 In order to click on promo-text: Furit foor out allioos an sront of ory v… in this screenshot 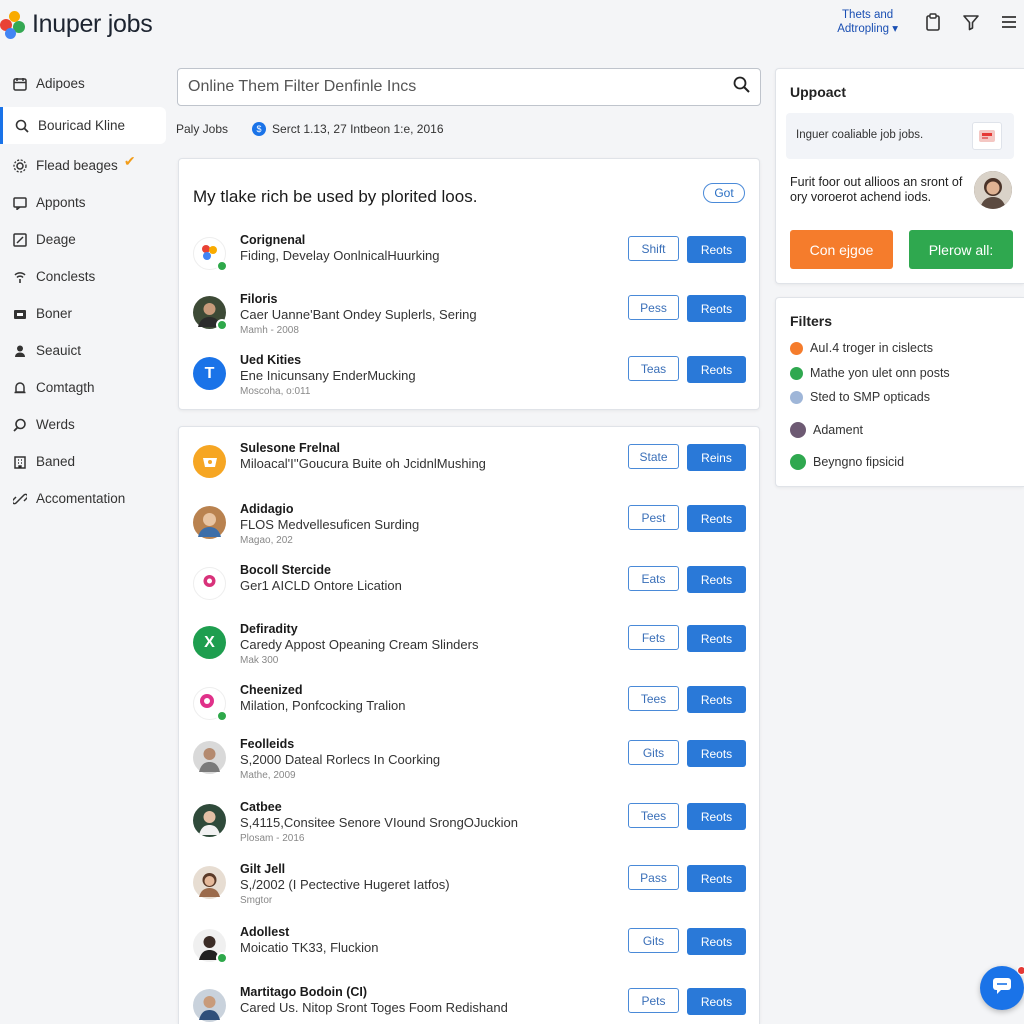, I will do `click(876, 189)`.